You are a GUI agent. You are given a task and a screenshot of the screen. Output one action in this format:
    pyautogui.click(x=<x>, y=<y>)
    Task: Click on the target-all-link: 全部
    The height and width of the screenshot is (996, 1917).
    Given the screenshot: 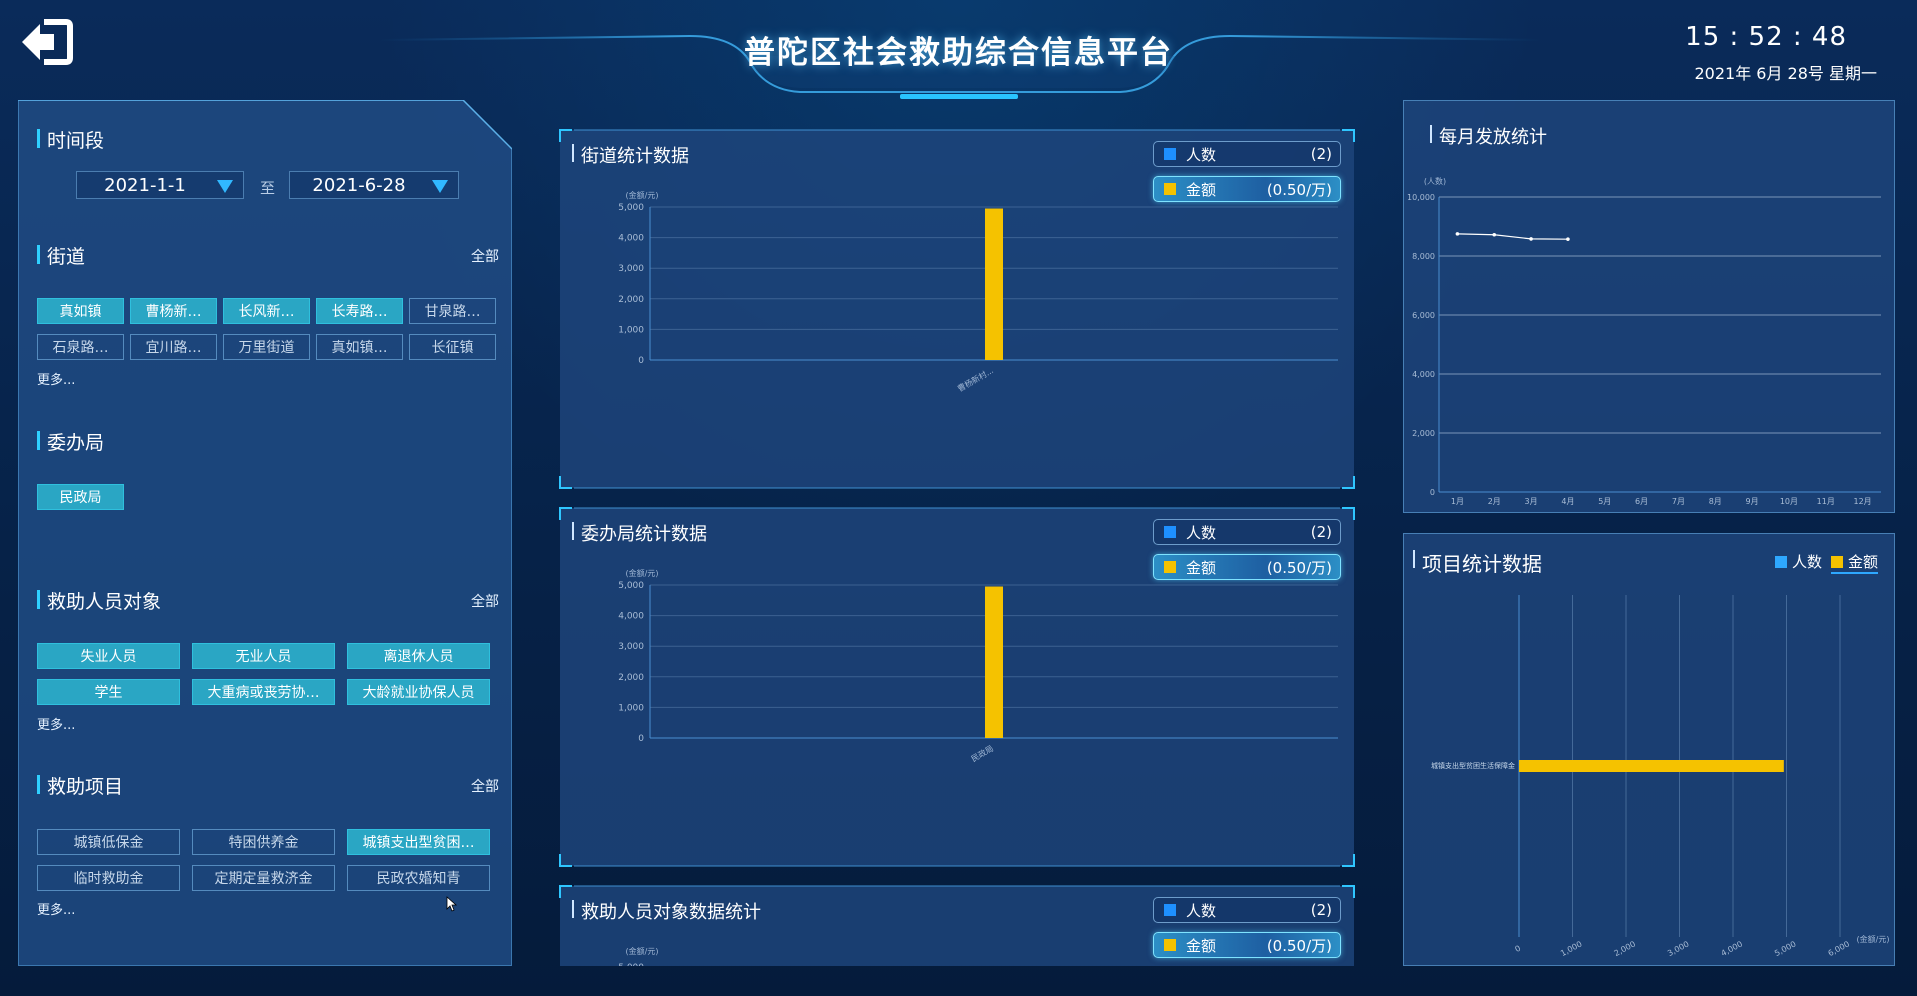 What is the action you would take?
    pyautogui.click(x=485, y=601)
    